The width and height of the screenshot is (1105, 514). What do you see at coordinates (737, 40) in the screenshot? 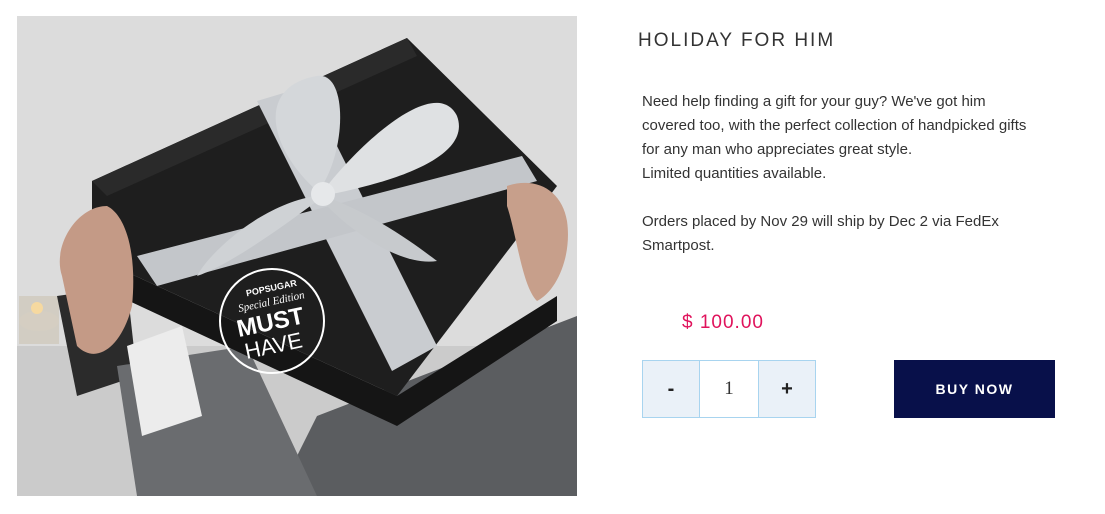
I see `product-title: HOLIDAY FOR HIM` at bounding box center [737, 40].